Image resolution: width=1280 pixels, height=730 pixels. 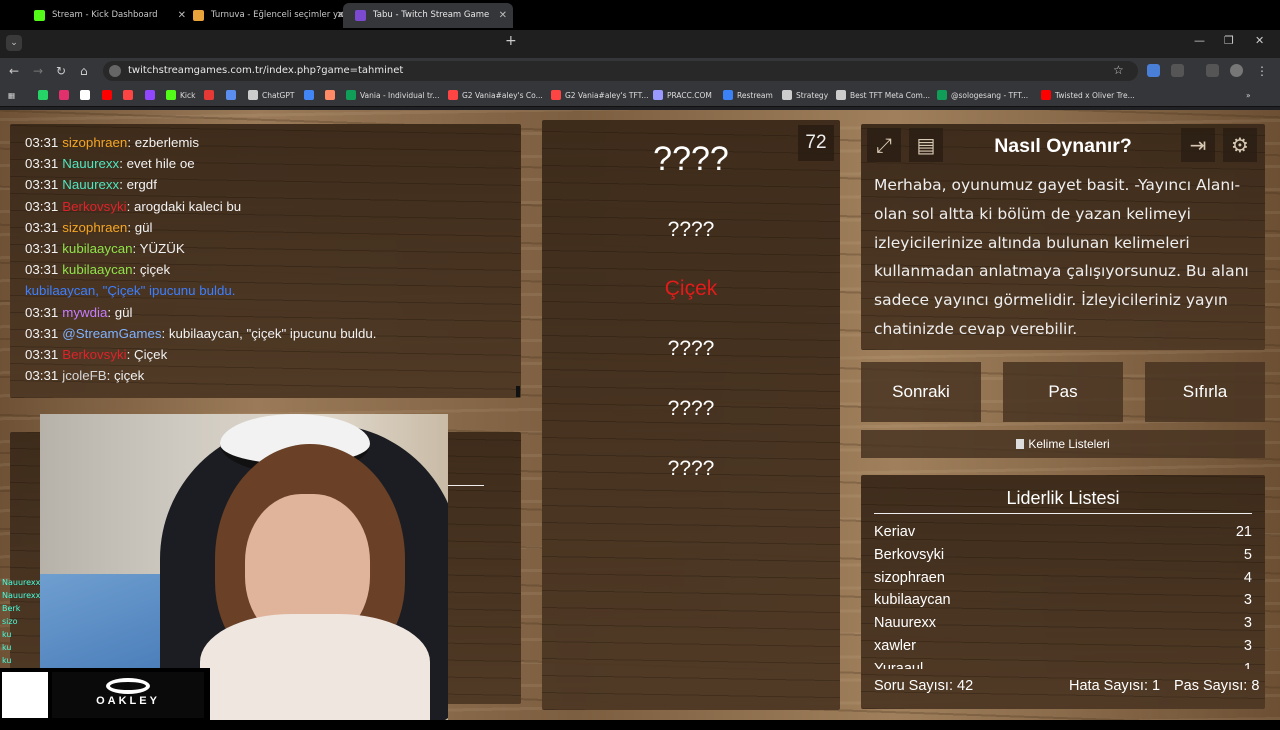 What do you see at coordinates (273, 142) in the screenshot?
I see `chat-message: 03:31 sizophraen: ezberlemis` at bounding box center [273, 142].